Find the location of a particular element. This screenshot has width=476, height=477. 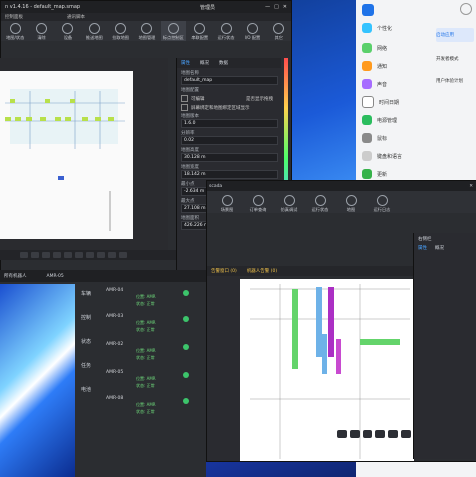

maximize-icon: □ is located at coordinates (276, 7).